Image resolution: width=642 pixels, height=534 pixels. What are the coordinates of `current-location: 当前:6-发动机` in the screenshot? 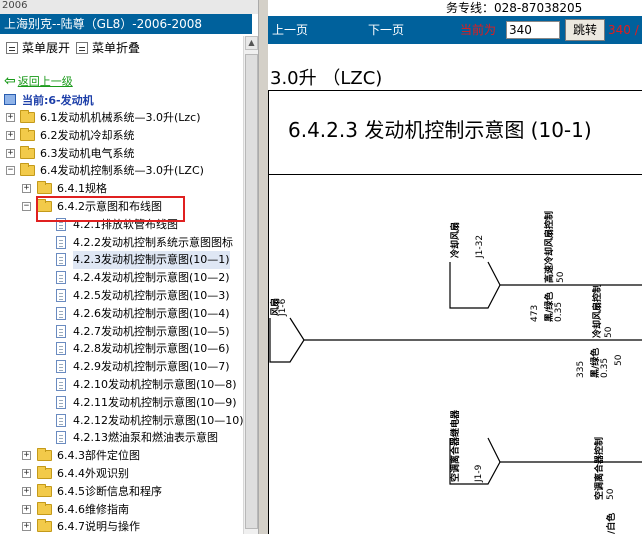 It's located at (49, 100).